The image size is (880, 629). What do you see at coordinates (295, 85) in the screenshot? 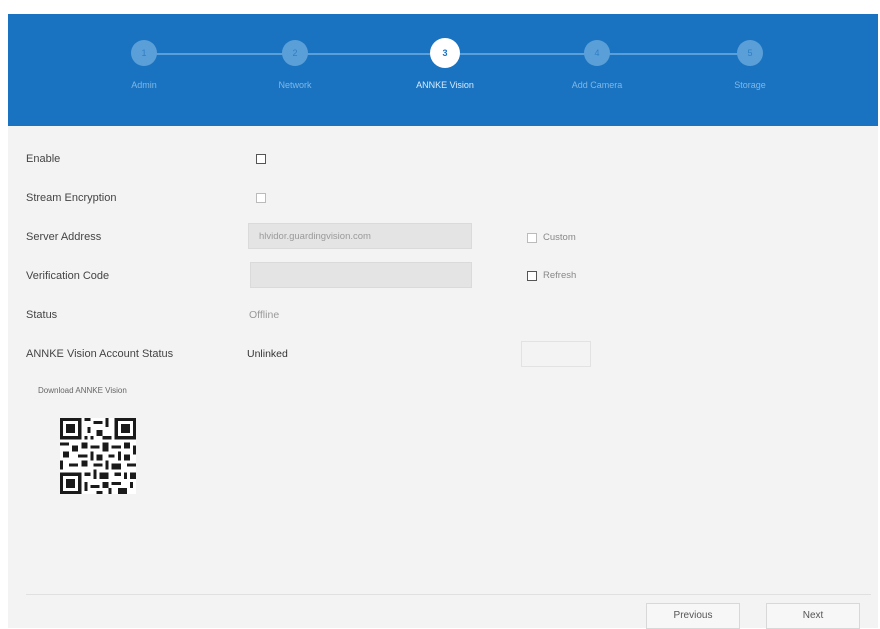
I see `step-label: Network` at bounding box center [295, 85].